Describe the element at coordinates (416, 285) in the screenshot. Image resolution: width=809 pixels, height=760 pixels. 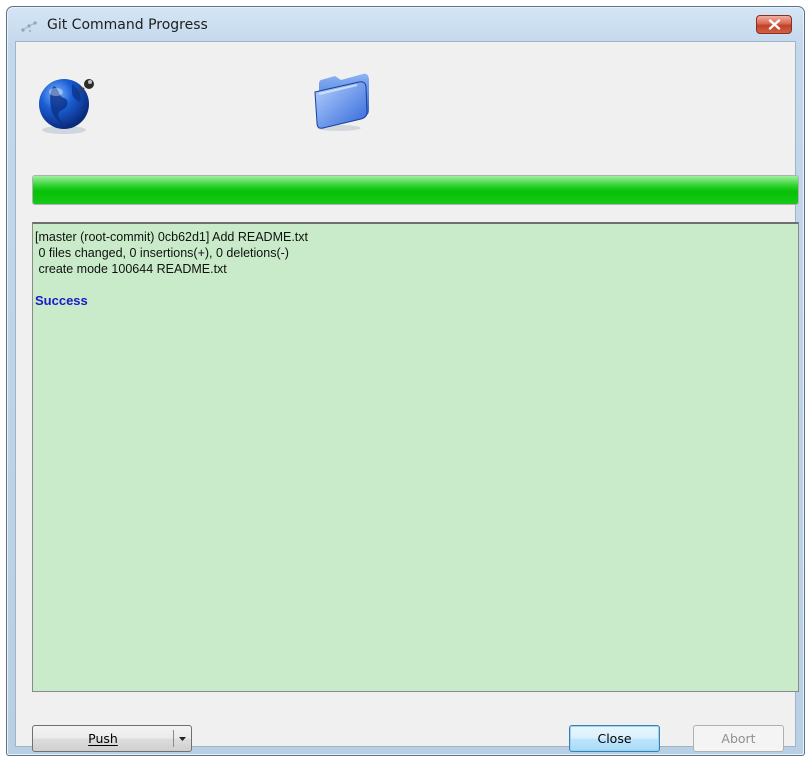
I see `log-spacer` at that location.